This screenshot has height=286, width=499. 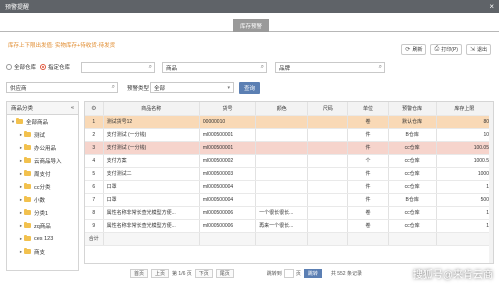 I want to click on table-row: 5 支付测试二 ml000500003 件 cc仓库 1000, so click(x=289, y=174).